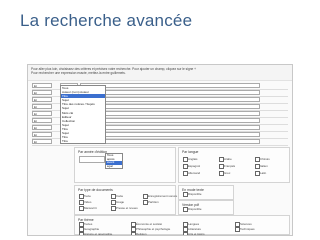  Describe the element at coordinates (230, 165) in the screenshot. I see `checkbox-label: Français` at that location.